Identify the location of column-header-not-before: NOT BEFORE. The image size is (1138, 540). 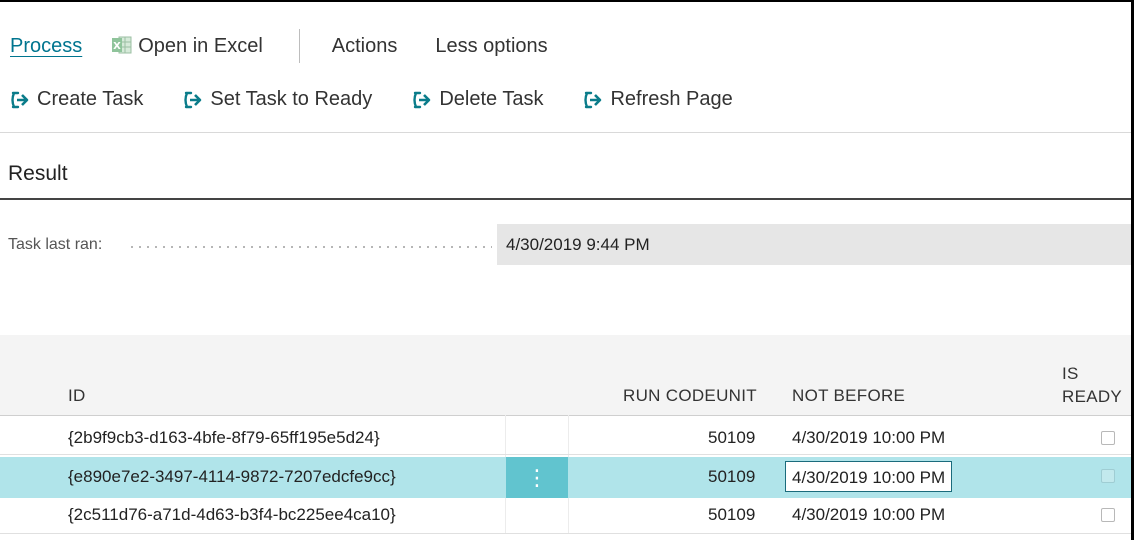
(848, 396).